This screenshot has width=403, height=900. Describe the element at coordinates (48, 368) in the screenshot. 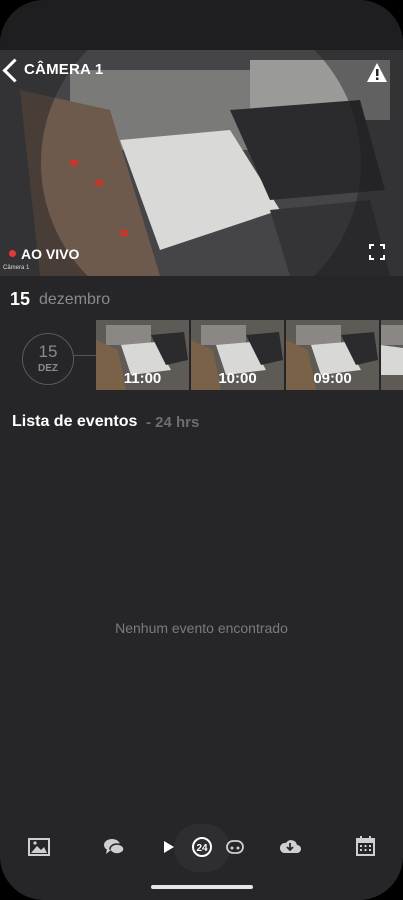

I see `date-badge-month: DEZ` at that location.